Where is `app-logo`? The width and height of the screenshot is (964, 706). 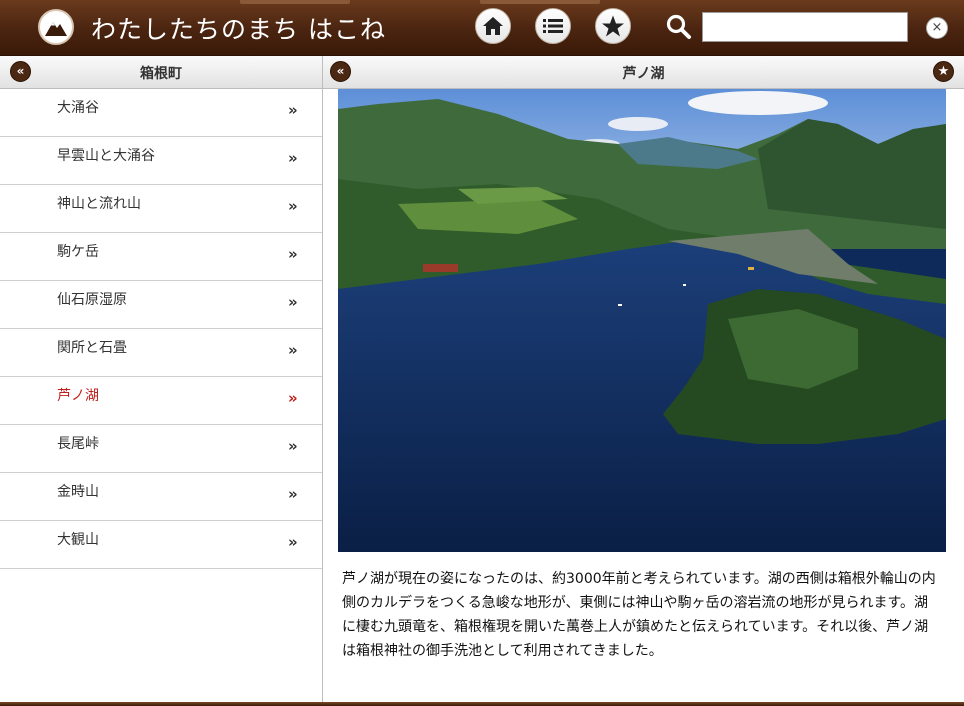 app-logo is located at coordinates (56, 27).